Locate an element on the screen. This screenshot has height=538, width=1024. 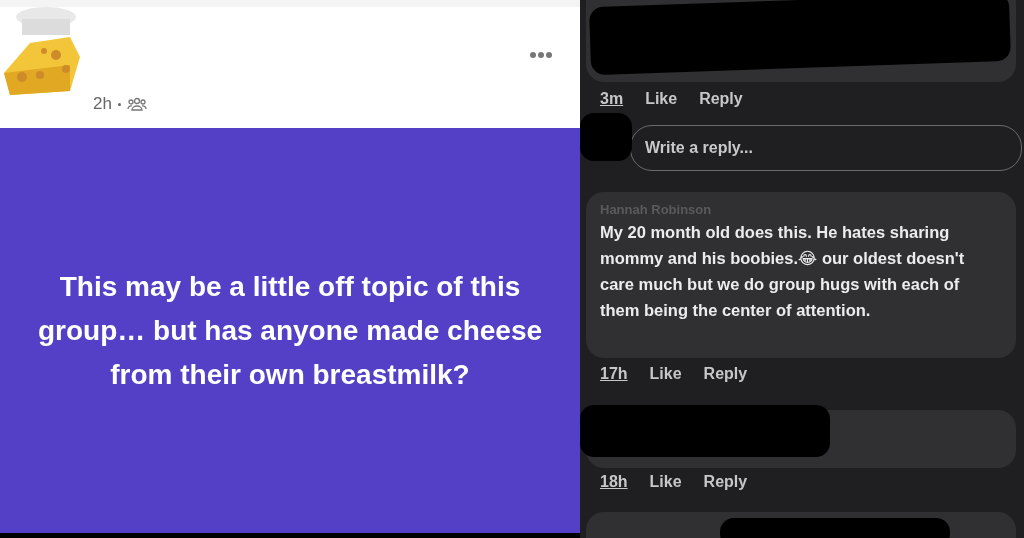
comment-text: My 20 month old does this. He hates sharing mommy and his boobies.😂 our oldest doesn't care much but we do group hugs with each of them being the center of attention. is located at coordinates (783, 271).